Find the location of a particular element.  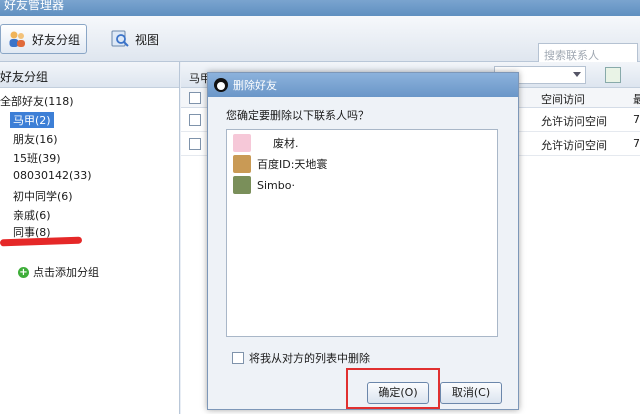

add-group-label: 点击添加分组 is located at coordinates (66, 272).